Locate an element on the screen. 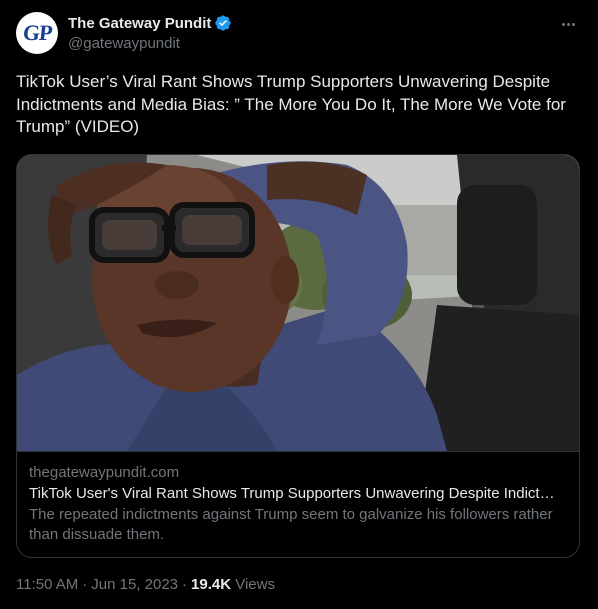 This screenshot has width=598, height=609. display-name-row: The Gateway Pundit is located at coordinates (150, 23).